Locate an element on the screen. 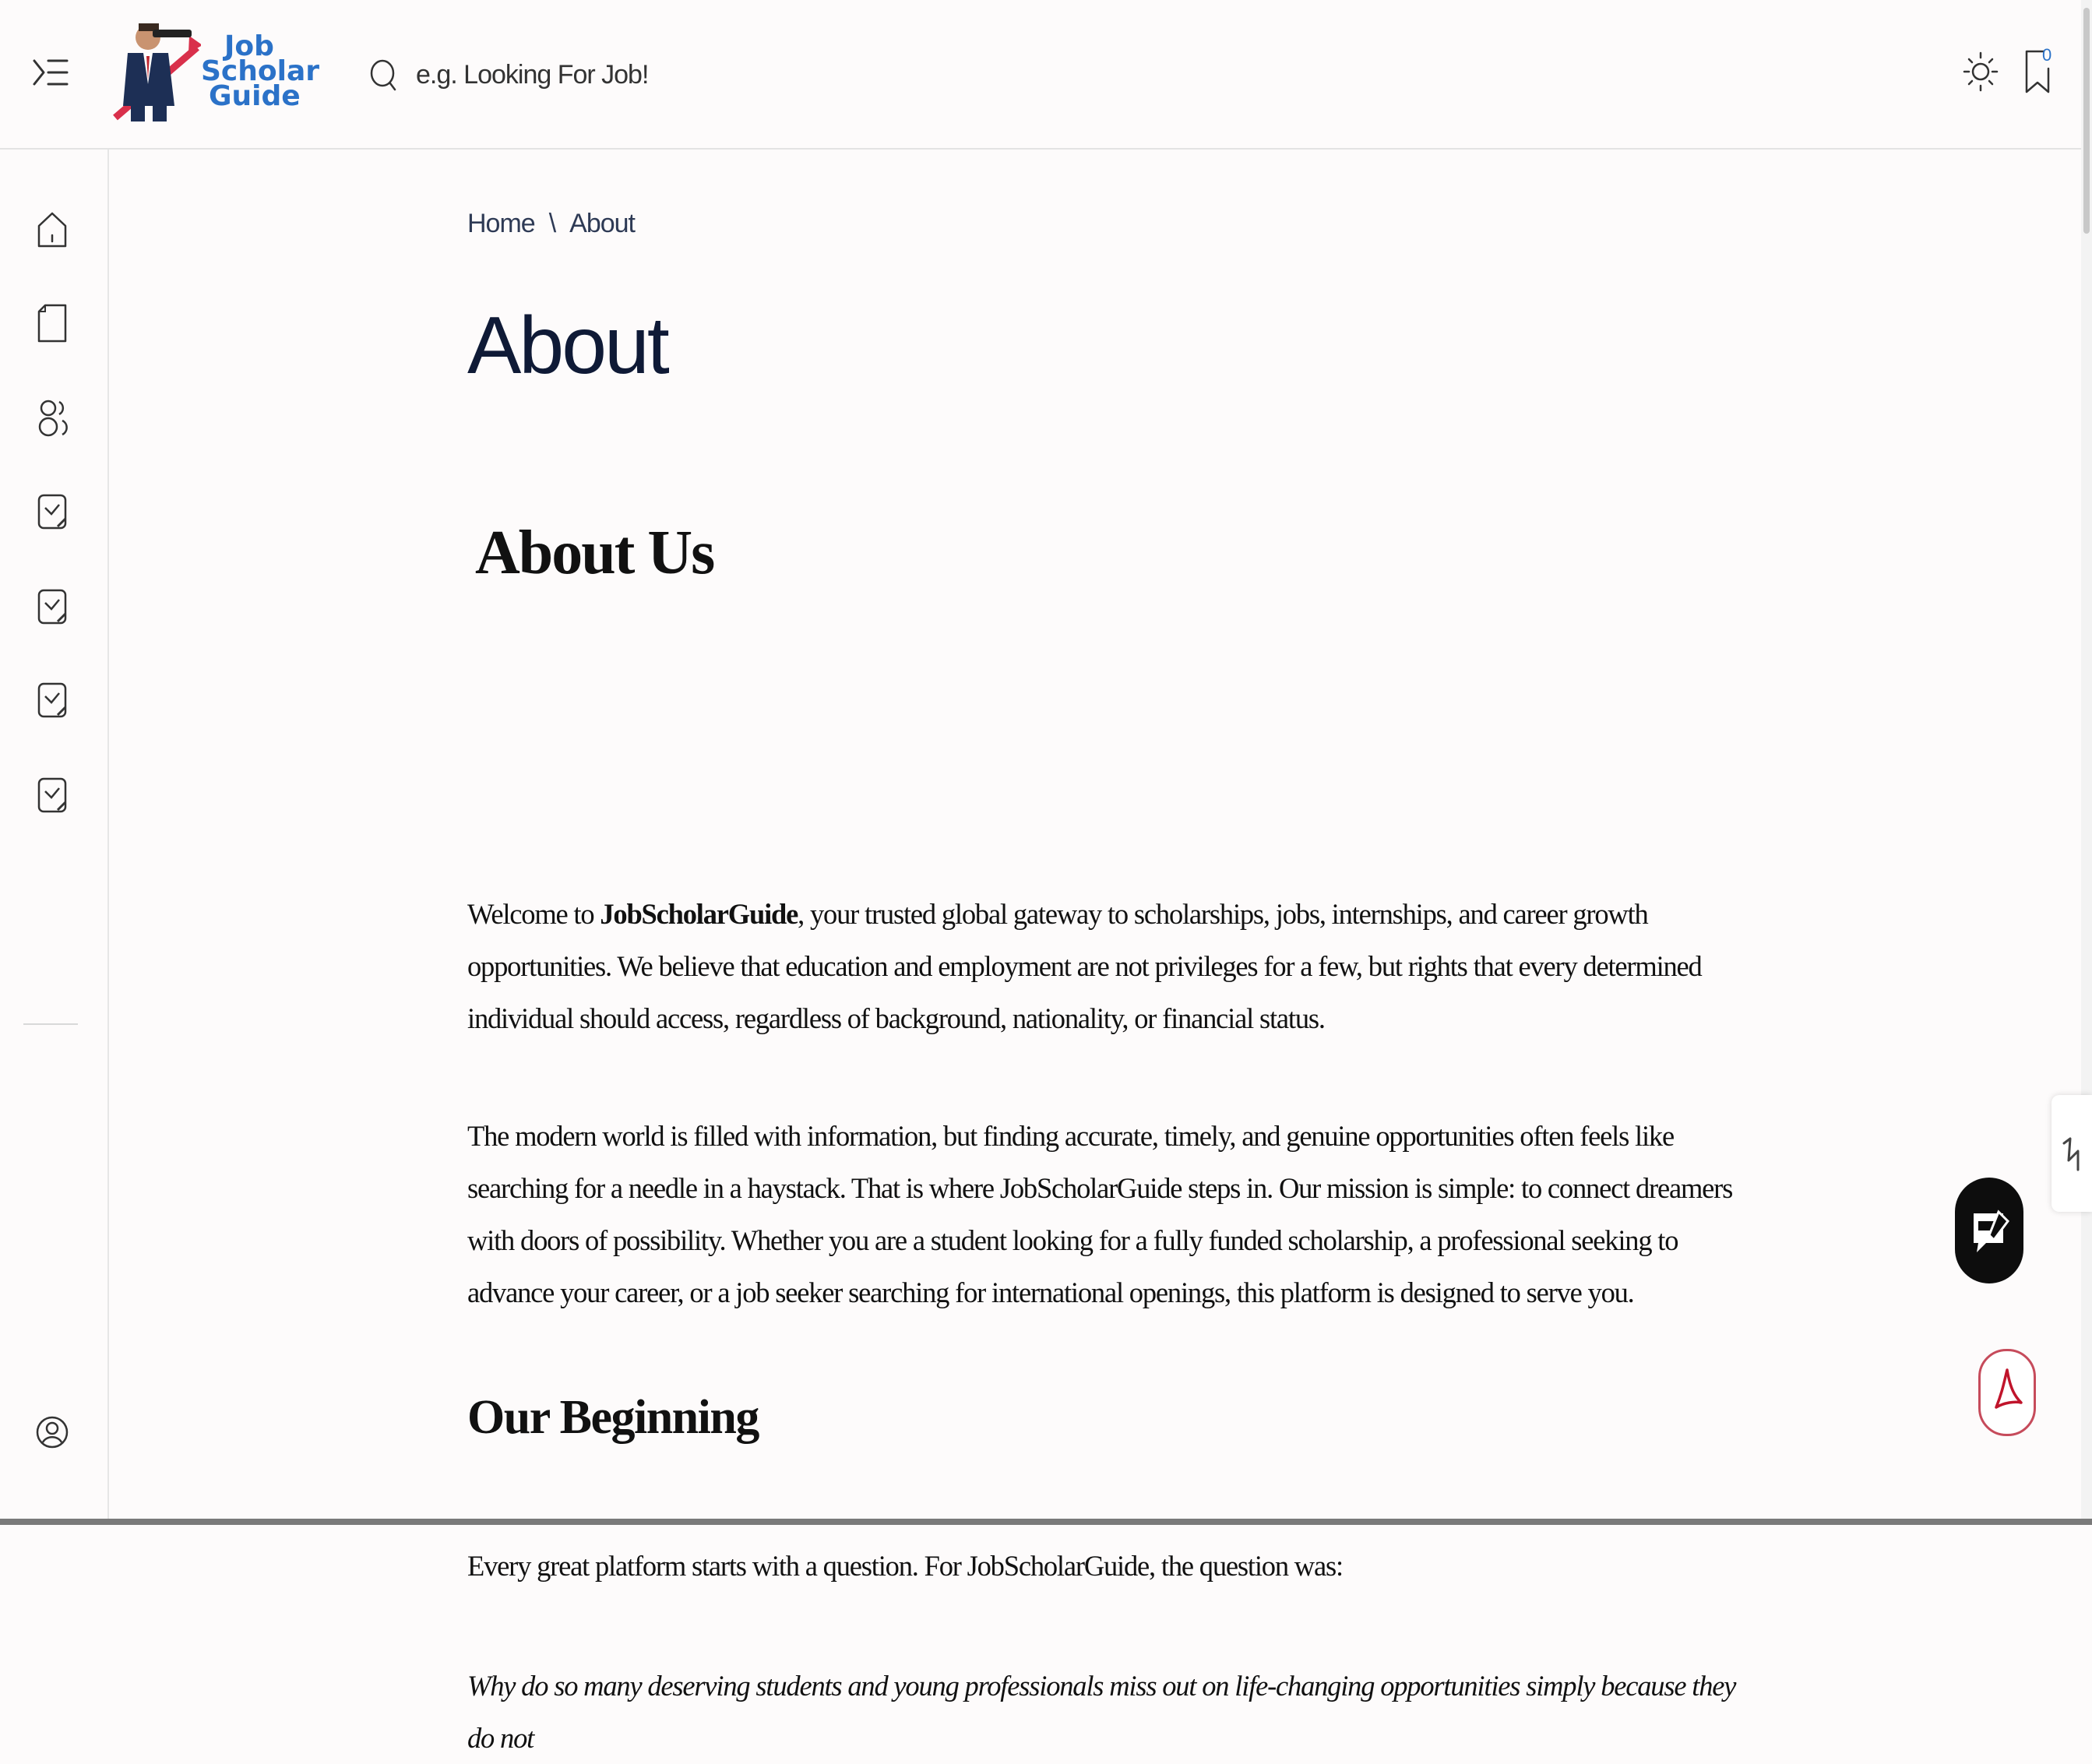 The image size is (2092, 1764). pdf-download-button is located at coordinates (2007, 1392).